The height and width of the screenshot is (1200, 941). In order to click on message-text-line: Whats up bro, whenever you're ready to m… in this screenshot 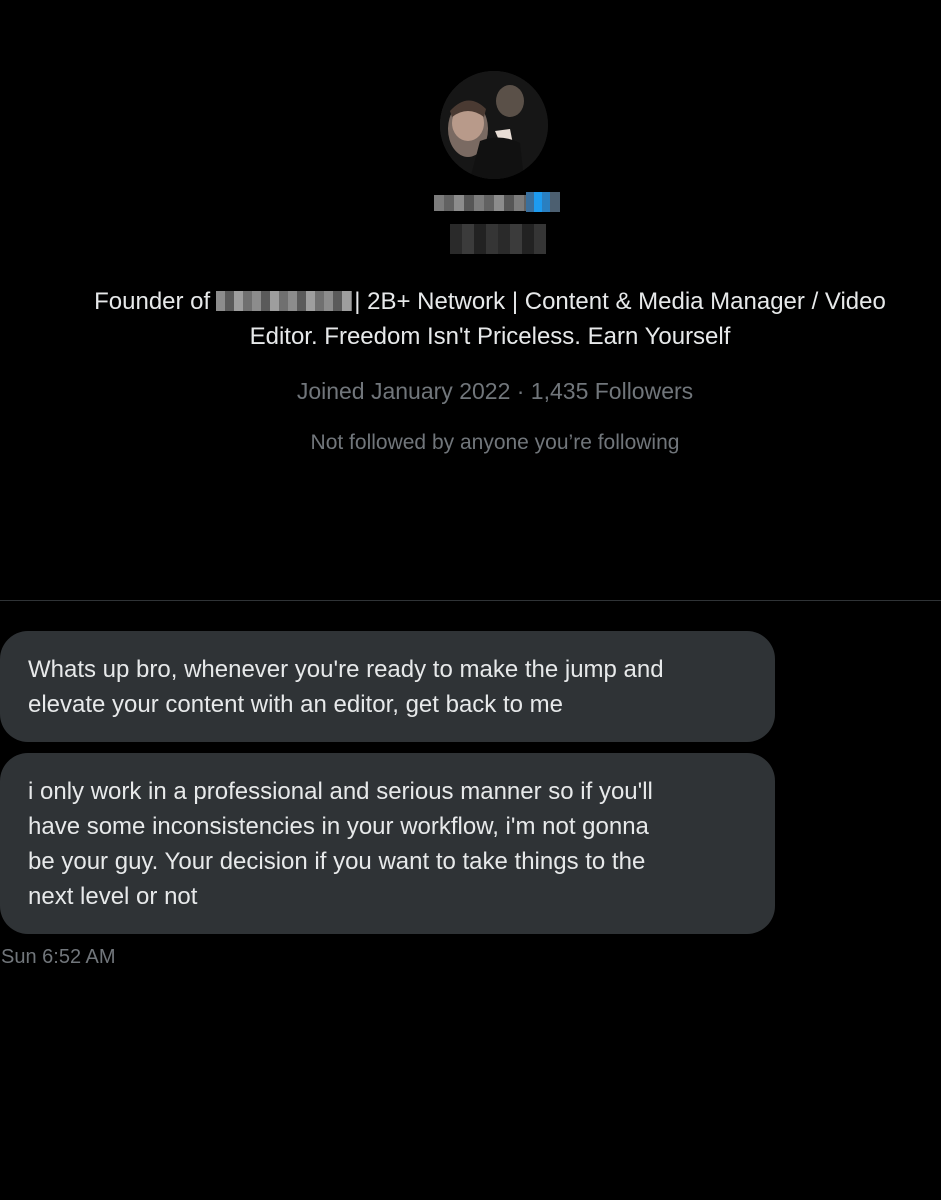, I will do `click(346, 669)`.